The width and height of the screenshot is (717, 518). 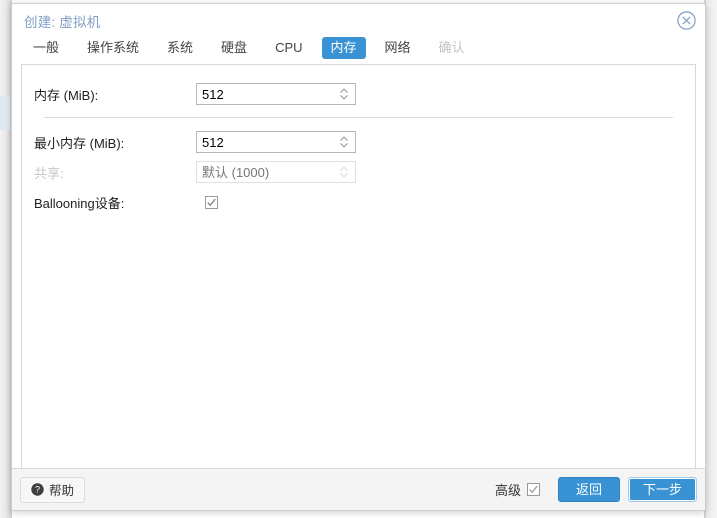 What do you see at coordinates (358, 489) in the screenshot?
I see `dialog-footer: ? 帮助 高级 返回 下一步` at bounding box center [358, 489].